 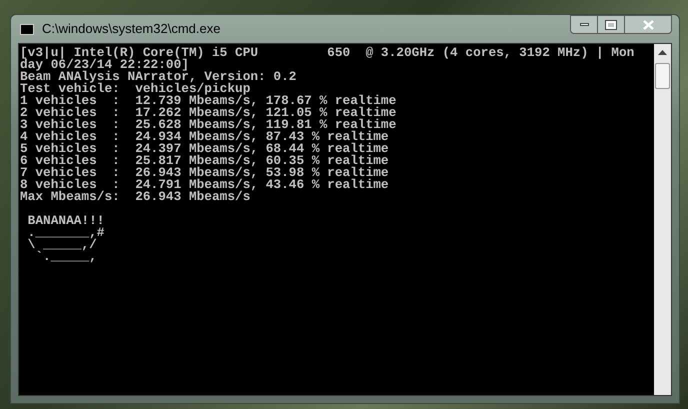 I want to click on console-line: 2 vehicles : 17.262 Mbeams/s, 121.05 % realtime, so click(x=209, y=113).